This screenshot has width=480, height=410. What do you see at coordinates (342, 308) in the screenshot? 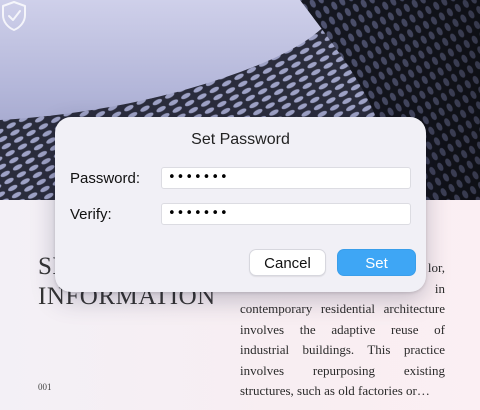
I see `body-line: contemporary residential architecture` at bounding box center [342, 308].